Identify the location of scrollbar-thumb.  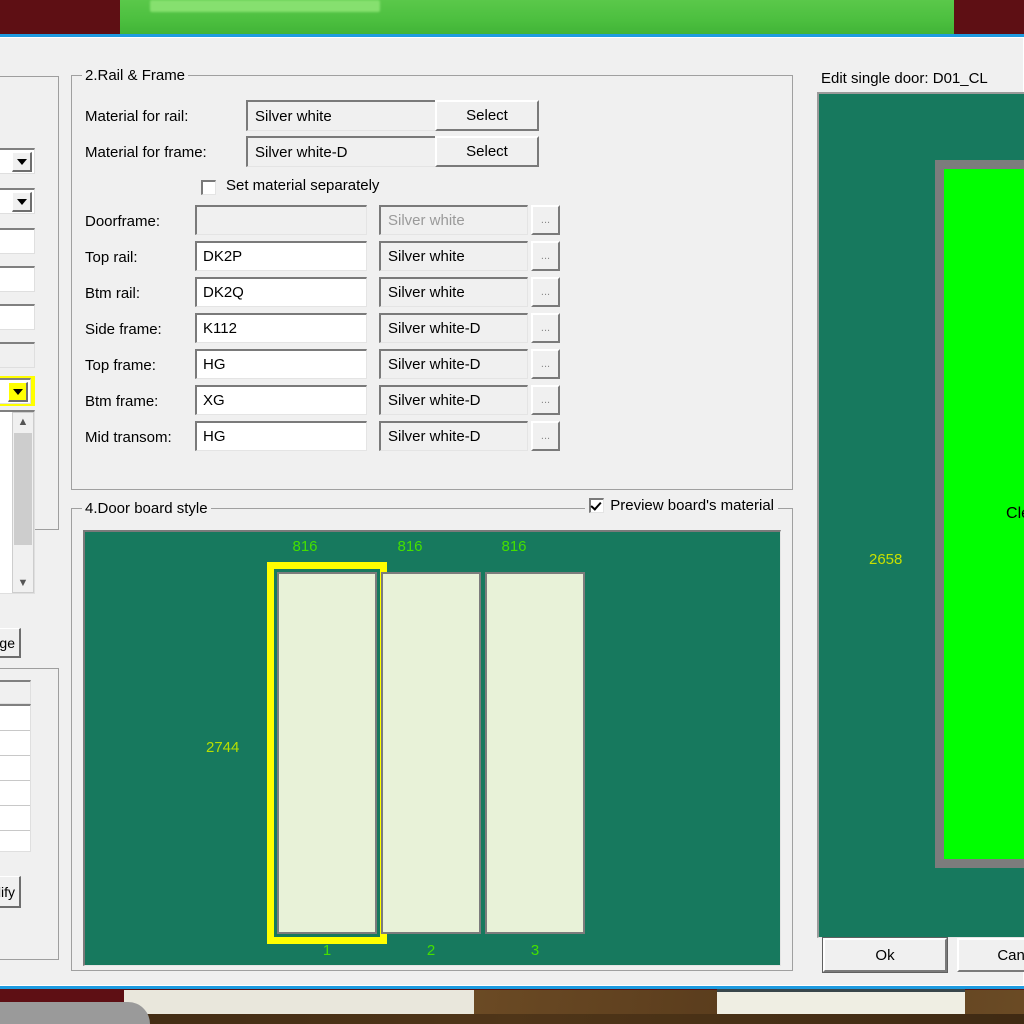
(23, 489).